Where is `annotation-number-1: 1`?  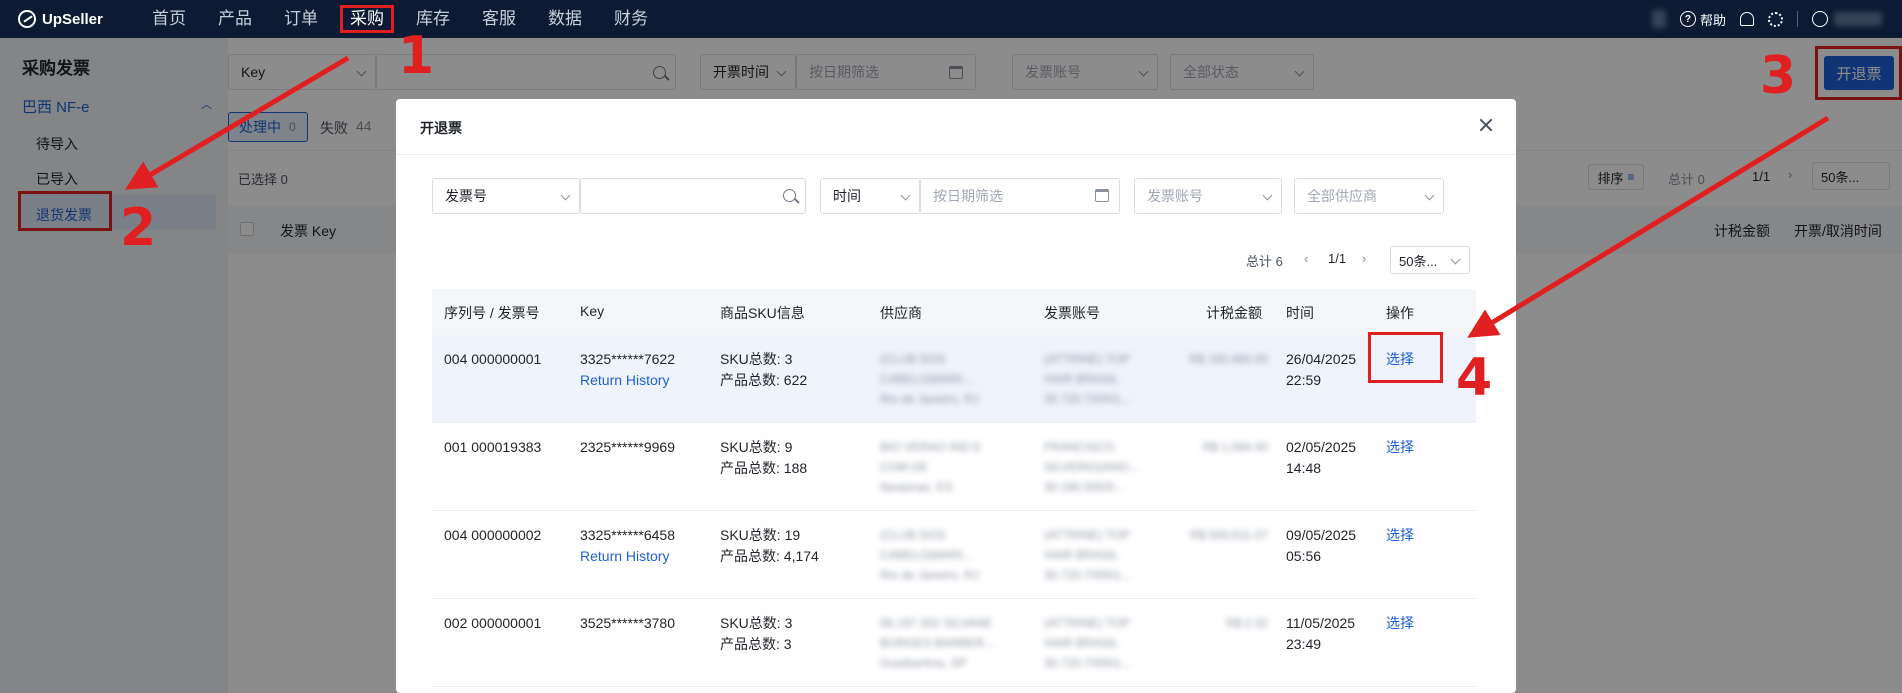 annotation-number-1: 1 is located at coordinates (416, 56).